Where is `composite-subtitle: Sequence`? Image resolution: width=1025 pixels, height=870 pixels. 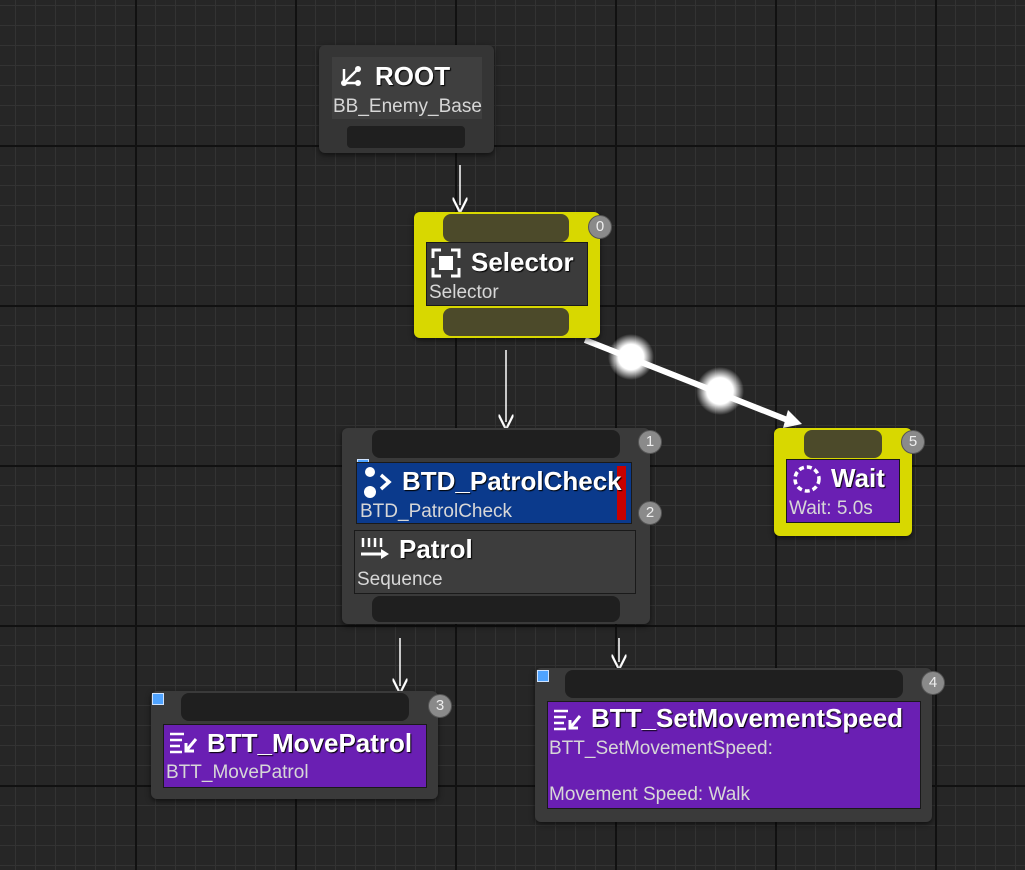
composite-subtitle: Sequence is located at coordinates (400, 579).